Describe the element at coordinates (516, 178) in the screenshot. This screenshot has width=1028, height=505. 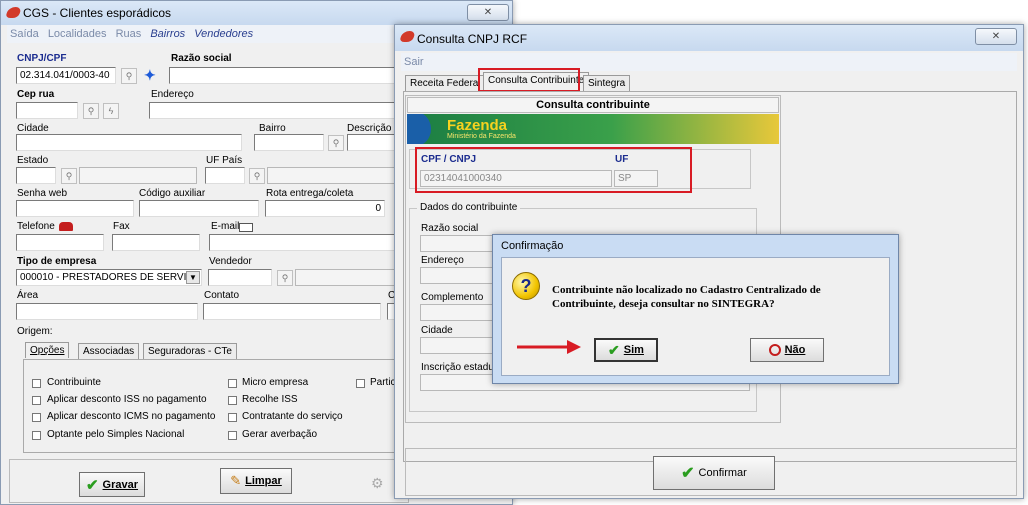
I see `cpf-input: 02314041000340` at that location.